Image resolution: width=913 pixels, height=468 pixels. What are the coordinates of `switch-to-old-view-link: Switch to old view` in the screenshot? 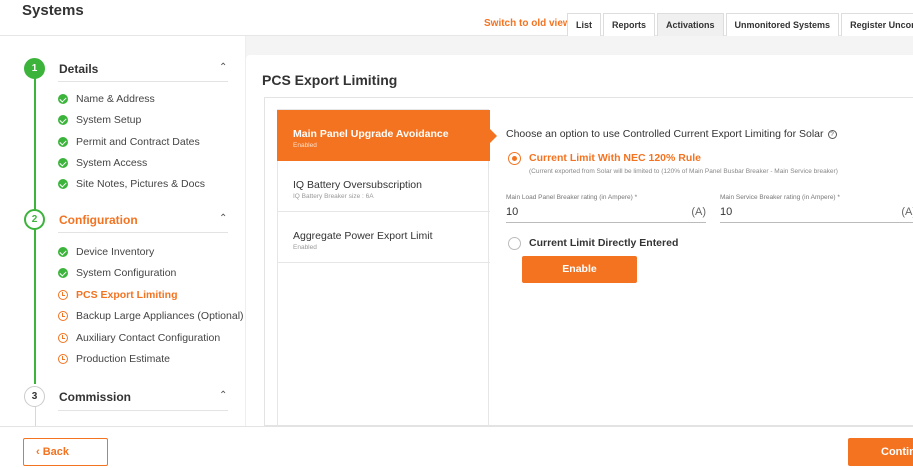 It's located at (527, 23).